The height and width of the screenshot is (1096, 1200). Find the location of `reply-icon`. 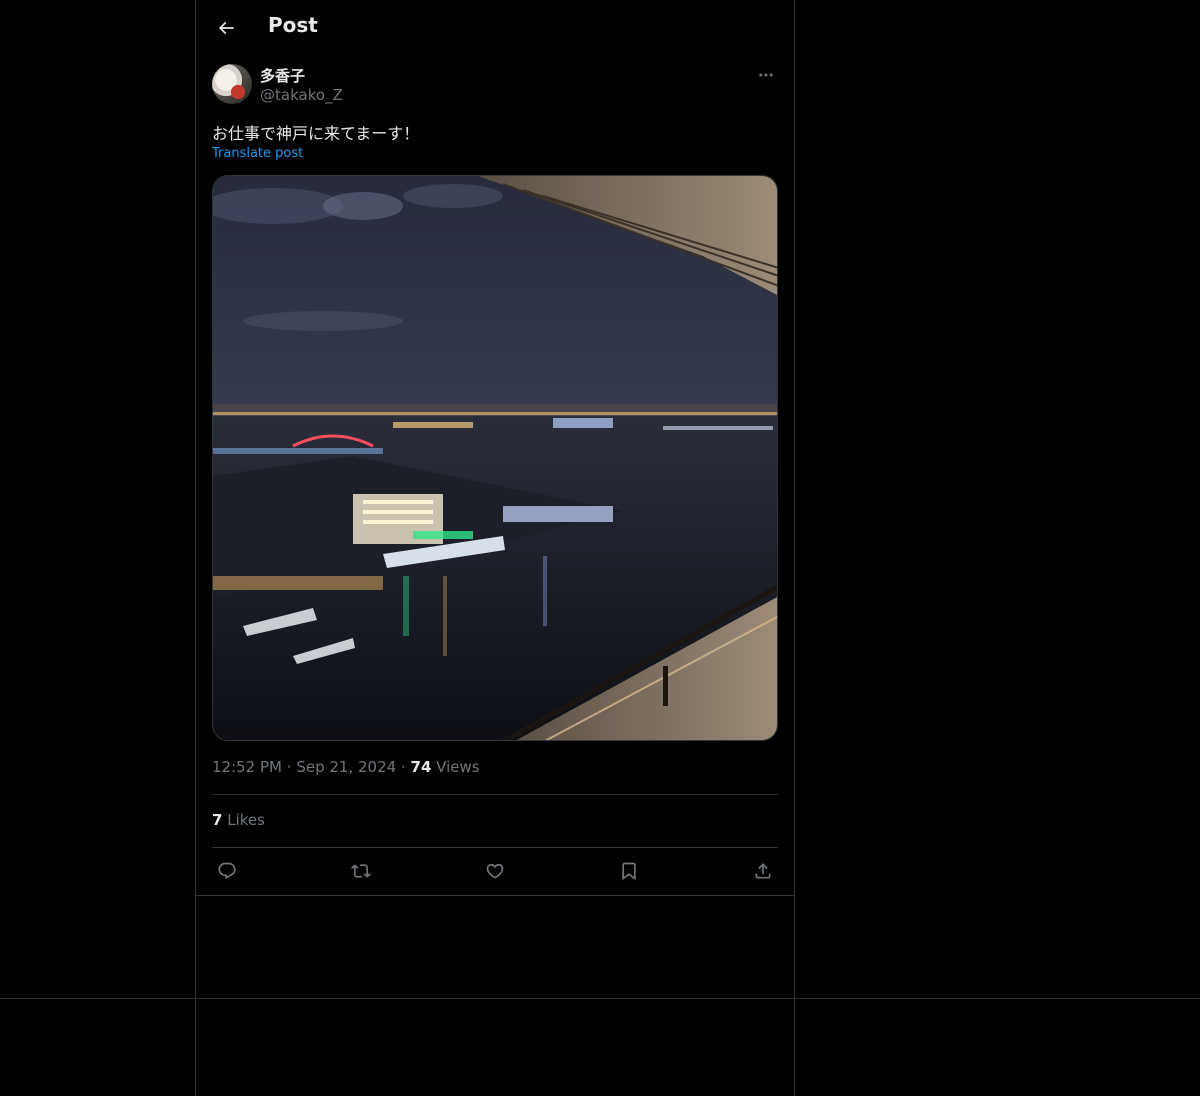

reply-icon is located at coordinates (227, 871).